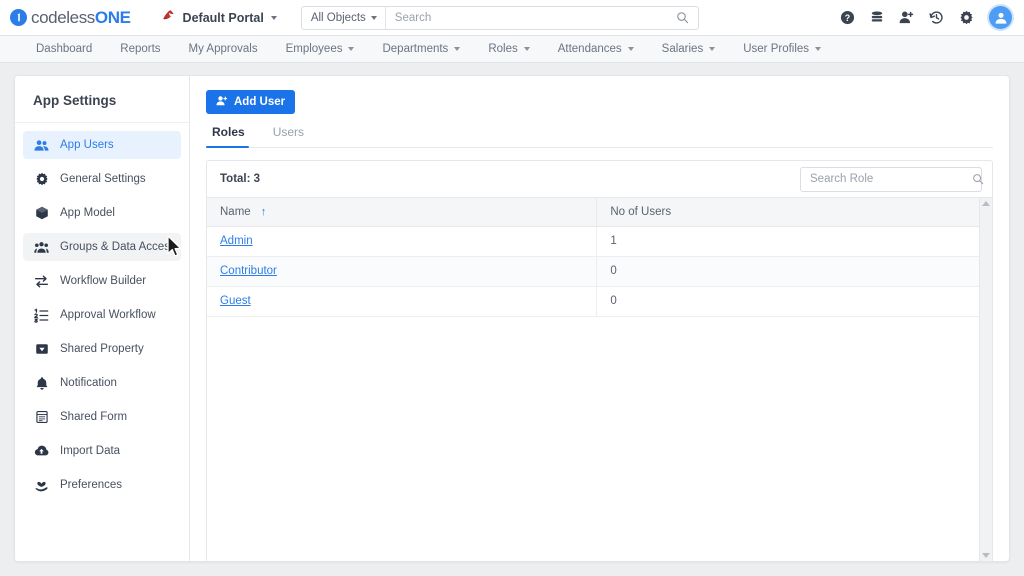  Describe the element at coordinates (102, 145) in the screenshot. I see `sidebar-item-app-users: App Users` at that location.